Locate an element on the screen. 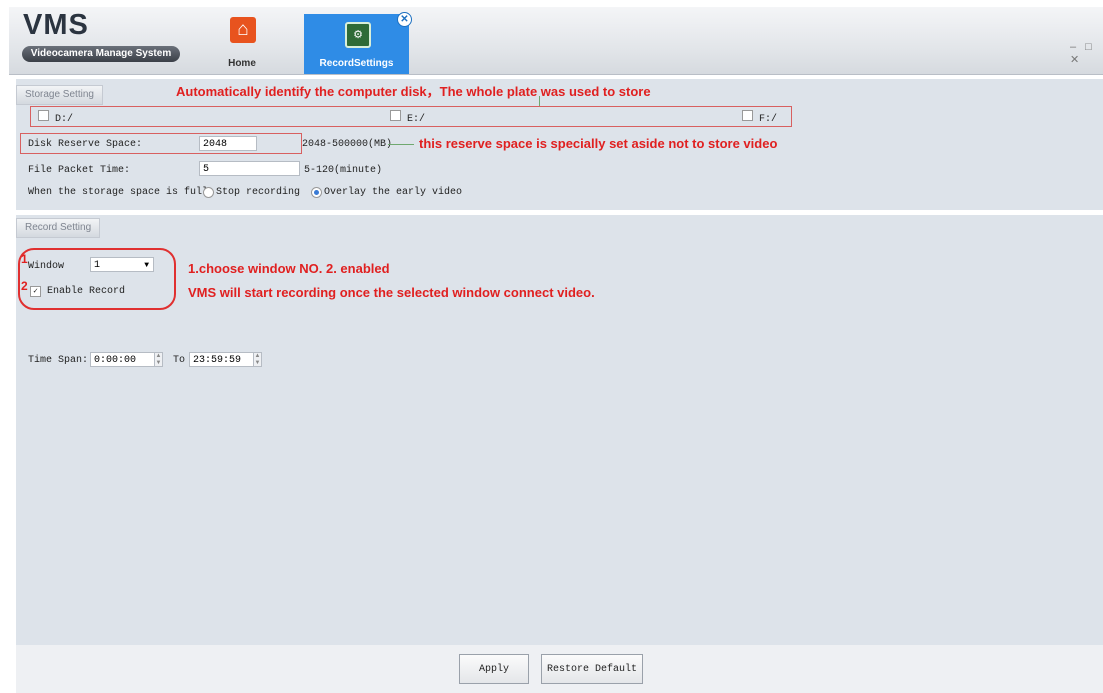 The height and width of the screenshot is (693, 1103). reserve-space-input: 2048 is located at coordinates (228, 143).